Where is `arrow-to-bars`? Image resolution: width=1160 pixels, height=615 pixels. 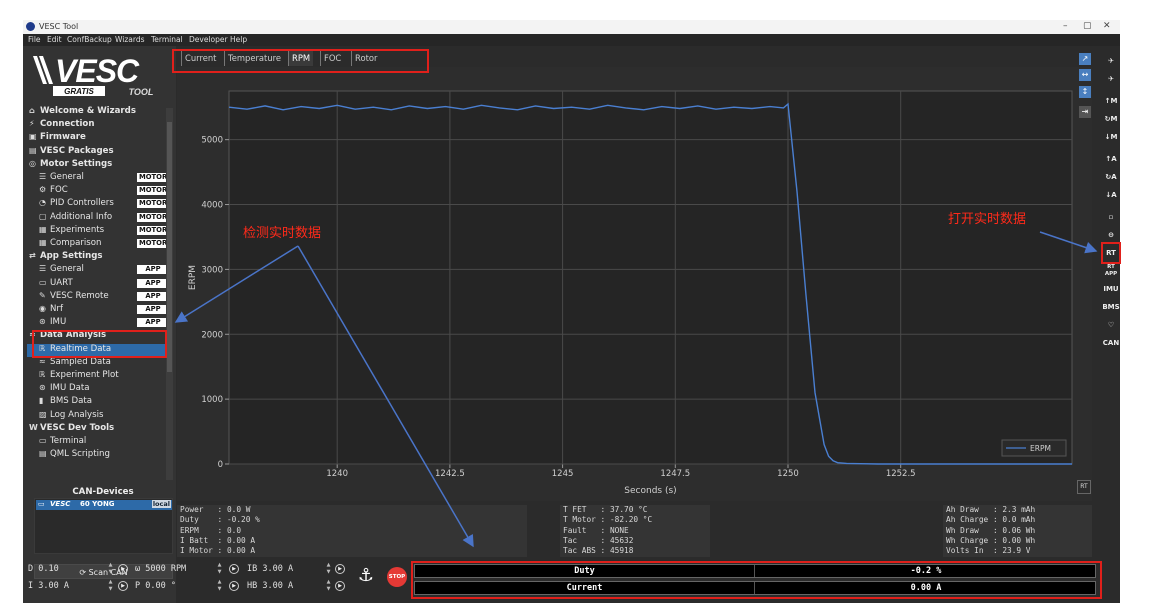
arrow-to-bars is located at coordinates (385, 396).